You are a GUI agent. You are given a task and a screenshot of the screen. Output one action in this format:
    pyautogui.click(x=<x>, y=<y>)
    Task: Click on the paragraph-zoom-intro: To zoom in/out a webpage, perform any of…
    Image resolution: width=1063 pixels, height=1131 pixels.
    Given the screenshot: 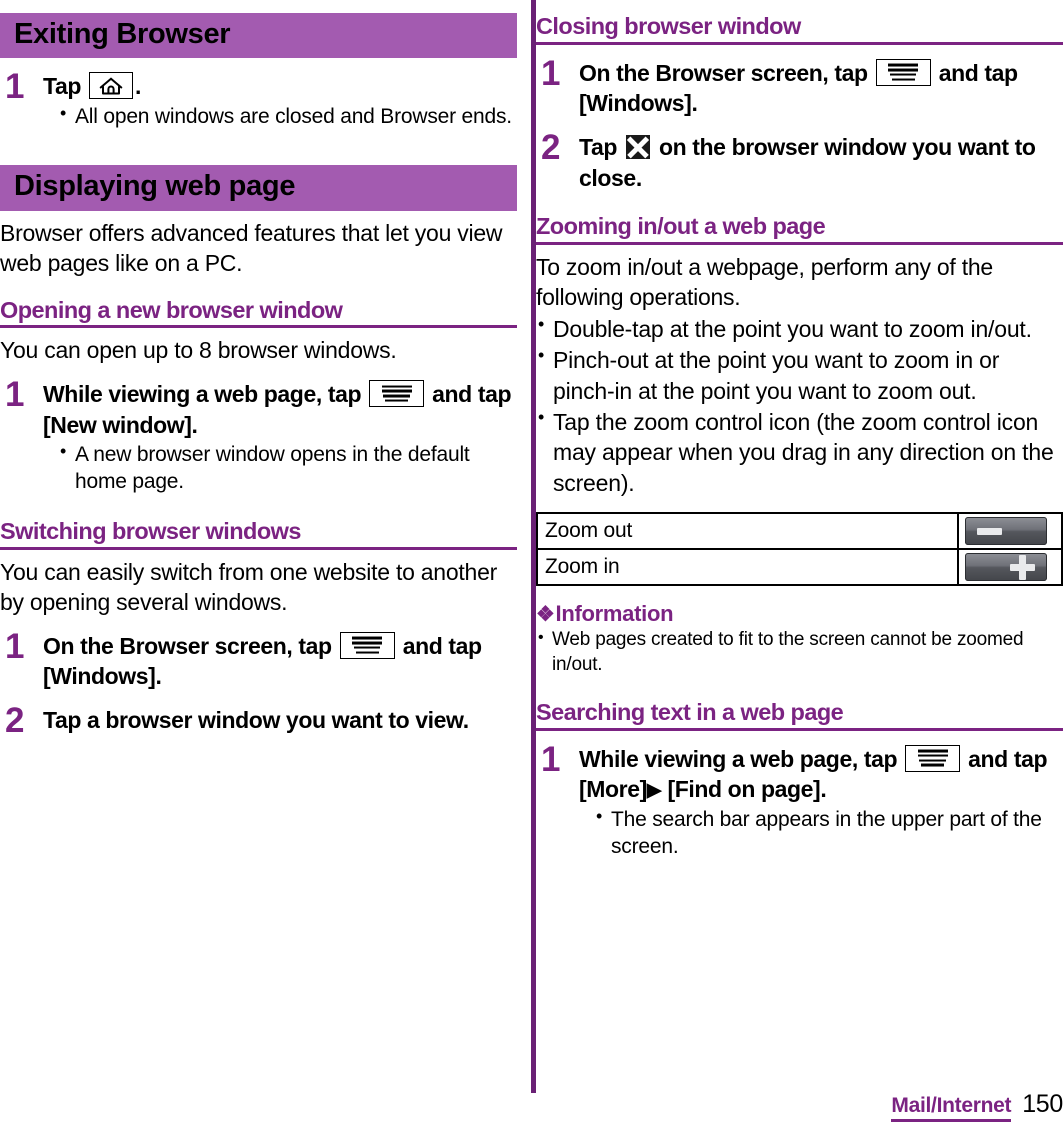 What is the action you would take?
    pyautogui.click(x=764, y=282)
    